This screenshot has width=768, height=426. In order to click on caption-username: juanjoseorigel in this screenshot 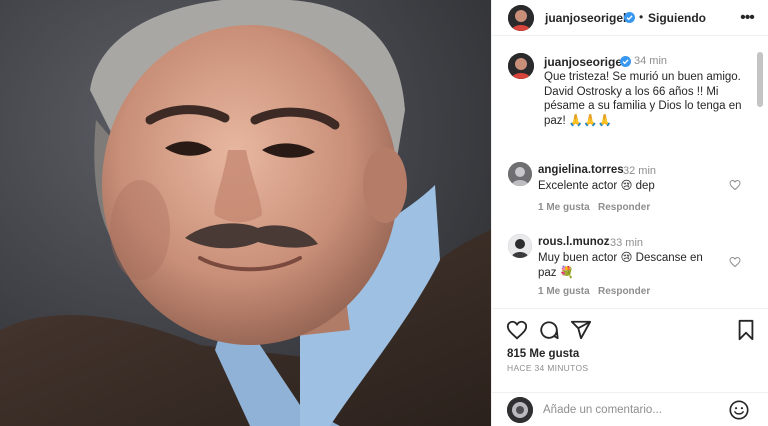, I will do `click(584, 62)`.